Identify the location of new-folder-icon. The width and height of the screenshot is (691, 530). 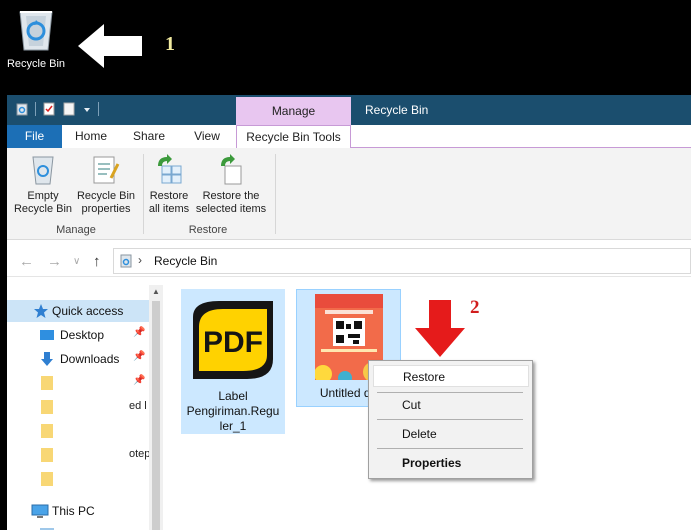
(69, 109).